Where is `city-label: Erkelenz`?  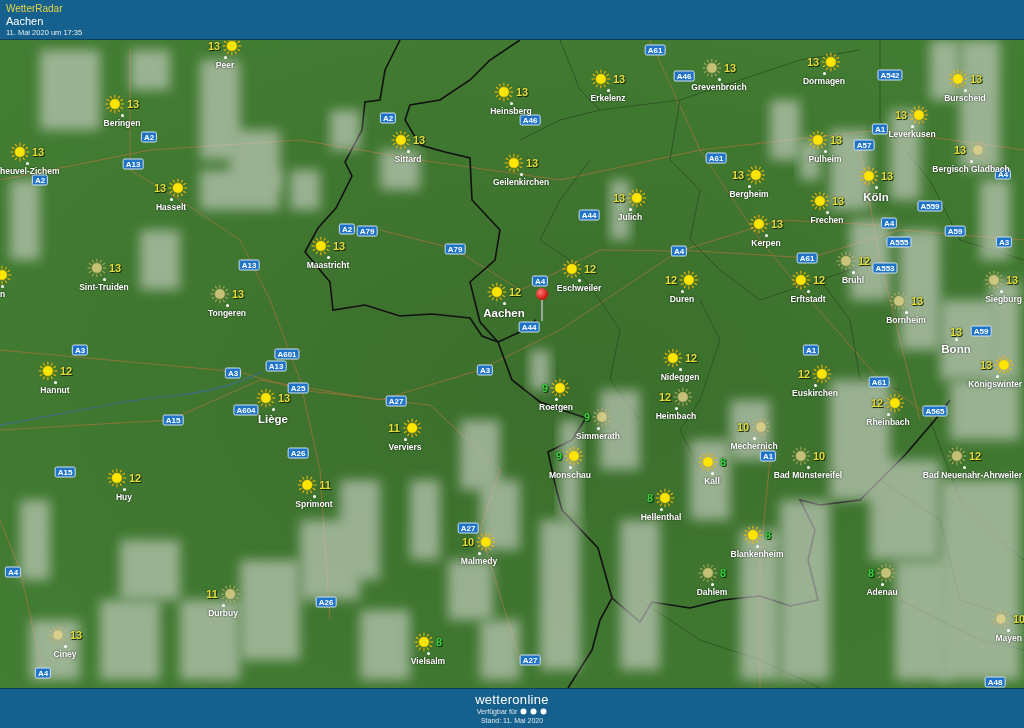
city-label: Erkelenz is located at coordinates (608, 98).